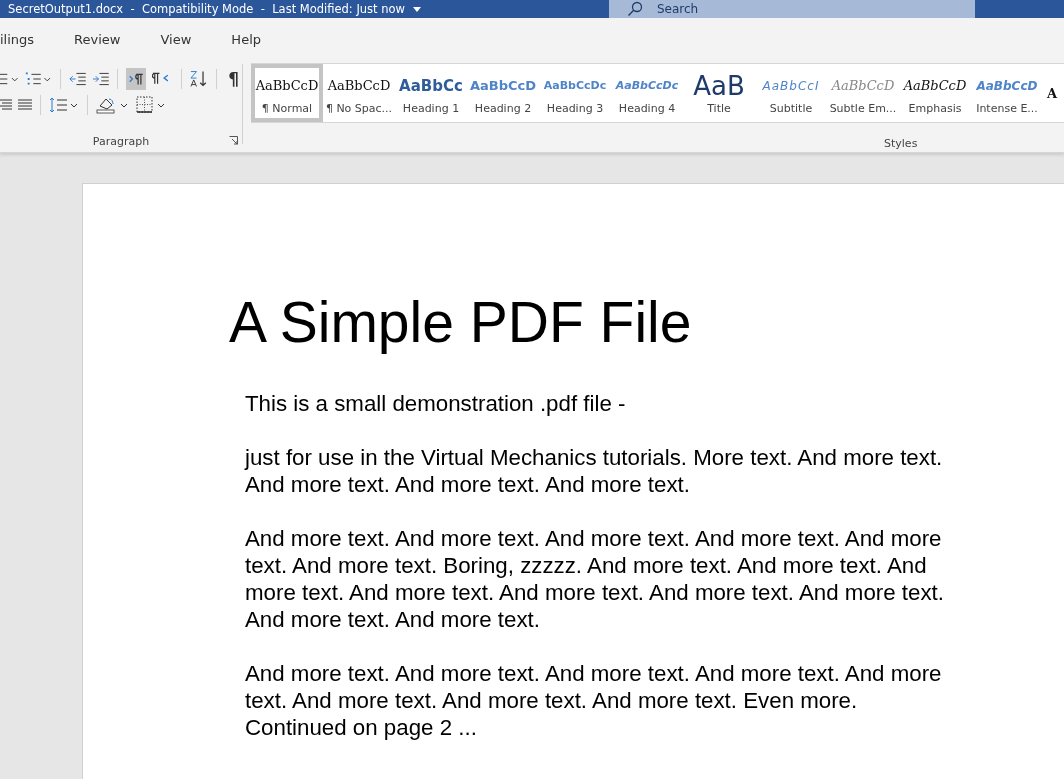 This screenshot has width=1064, height=779. I want to click on ribbon-tab: Review, so click(97, 39).